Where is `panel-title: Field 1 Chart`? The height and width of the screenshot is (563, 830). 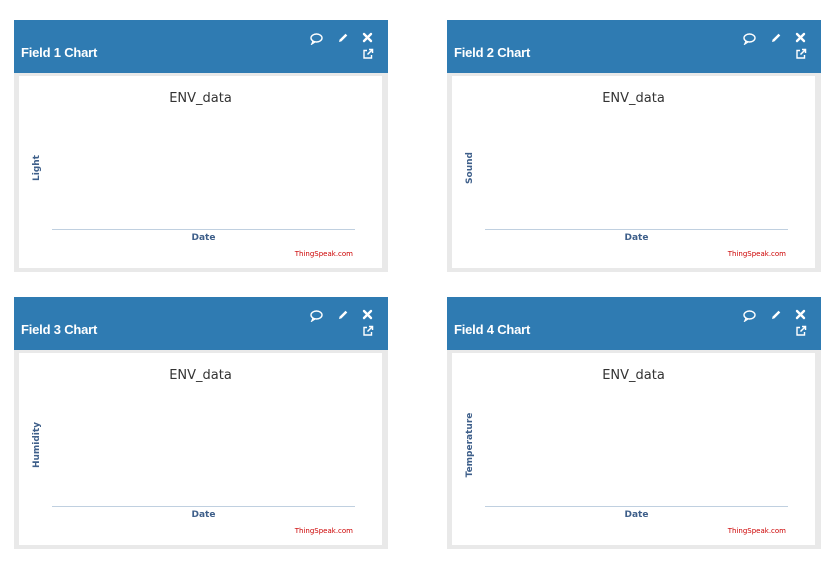 panel-title: Field 1 Chart is located at coordinates (59, 52).